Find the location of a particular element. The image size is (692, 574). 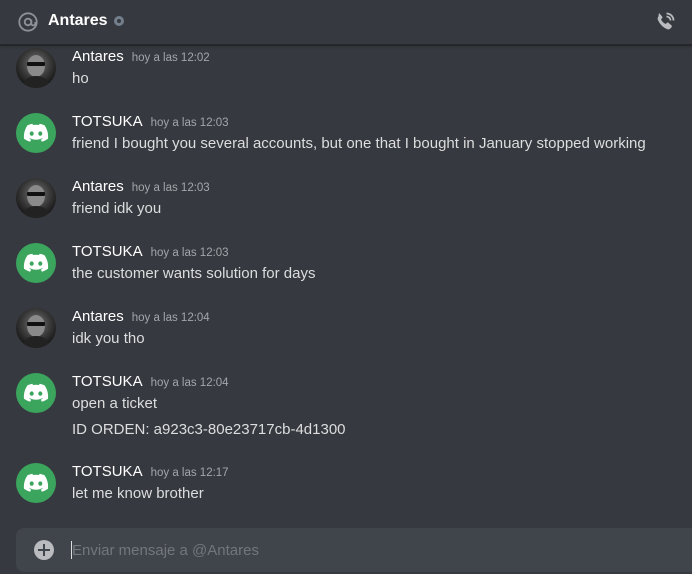

plus-circle-icon is located at coordinates (44, 550).